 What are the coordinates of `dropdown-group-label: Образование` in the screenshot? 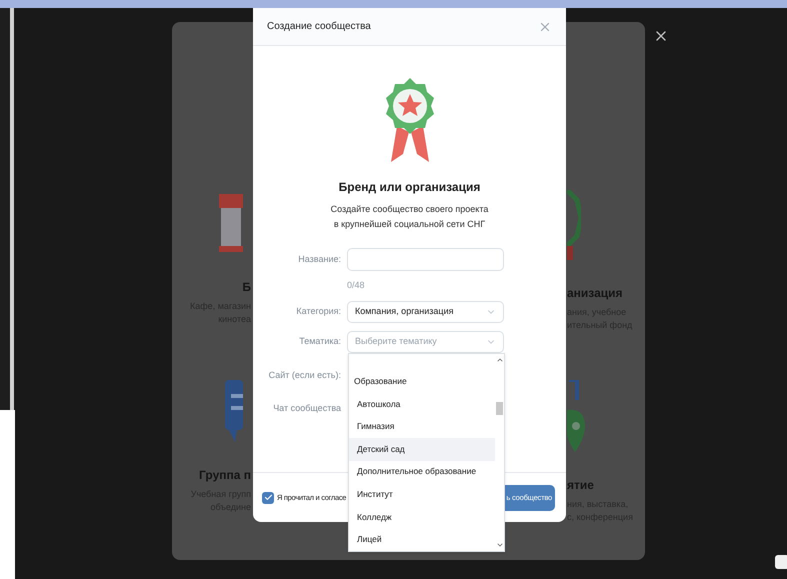 It's located at (380, 381).